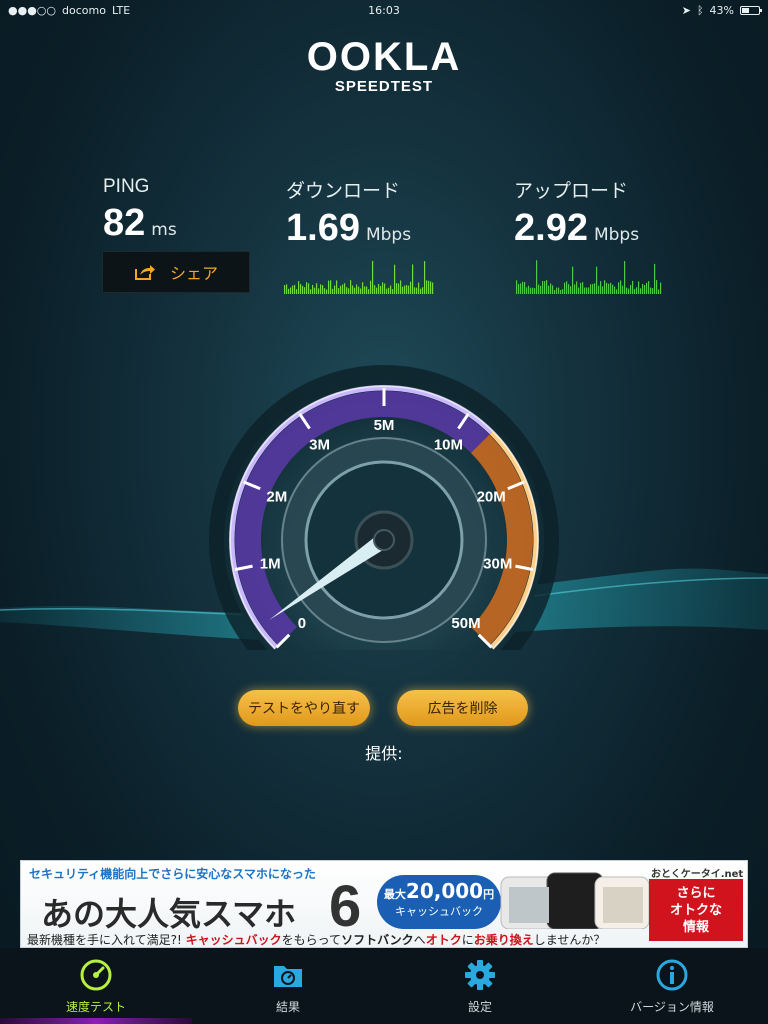 The height and width of the screenshot is (1024, 768). Describe the element at coordinates (616, 235) in the screenshot. I see `upload-unit: Mbps` at that location.